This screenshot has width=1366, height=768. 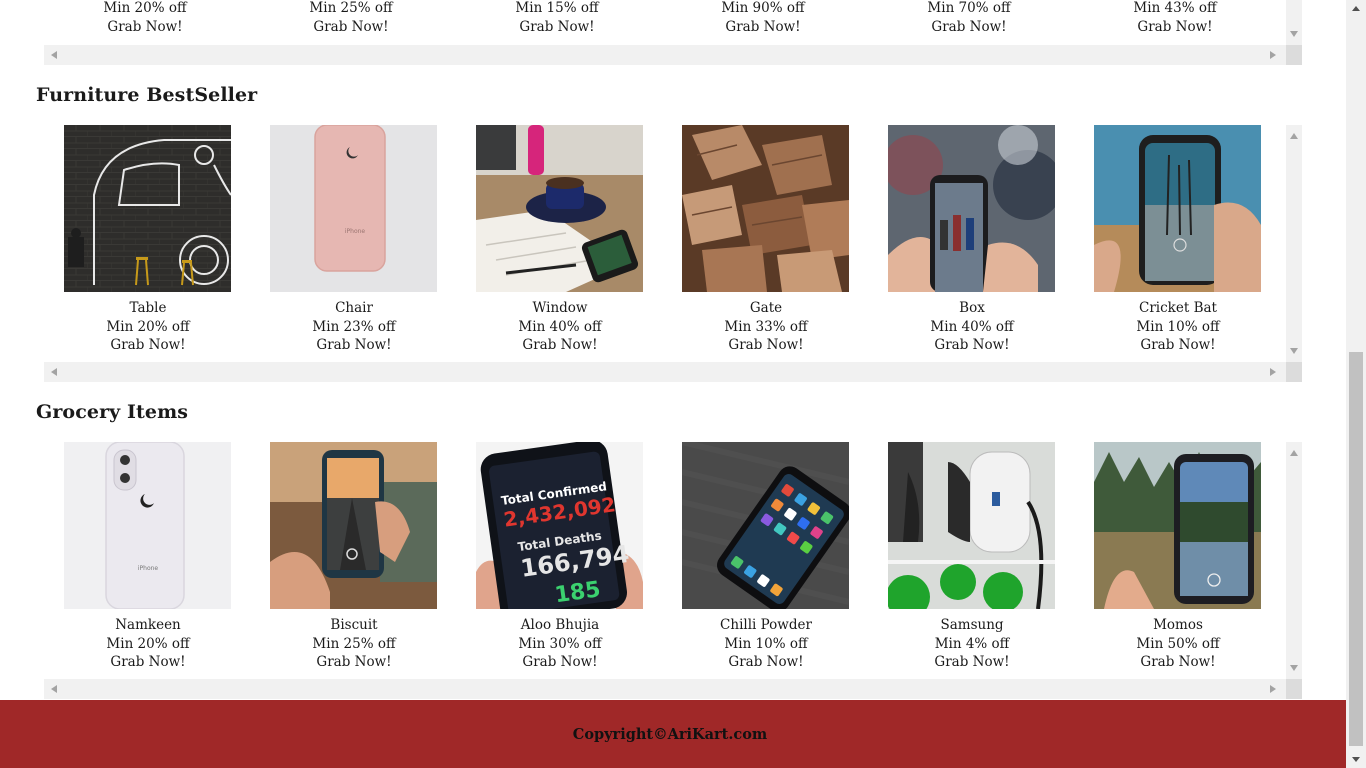 I want to click on product-name: Biscuit, so click(x=354, y=625).